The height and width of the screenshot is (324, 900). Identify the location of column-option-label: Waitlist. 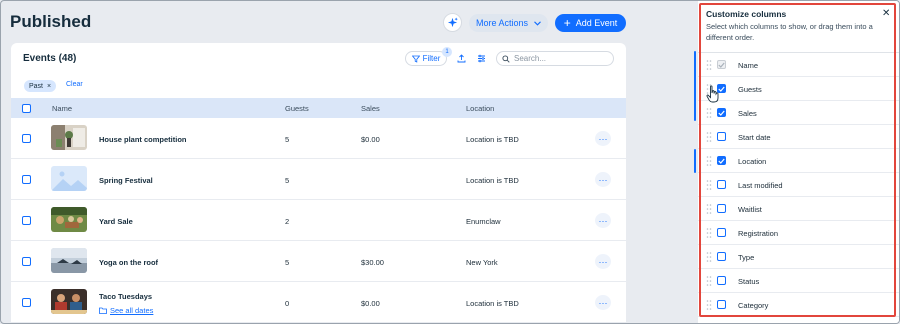
(750, 209).